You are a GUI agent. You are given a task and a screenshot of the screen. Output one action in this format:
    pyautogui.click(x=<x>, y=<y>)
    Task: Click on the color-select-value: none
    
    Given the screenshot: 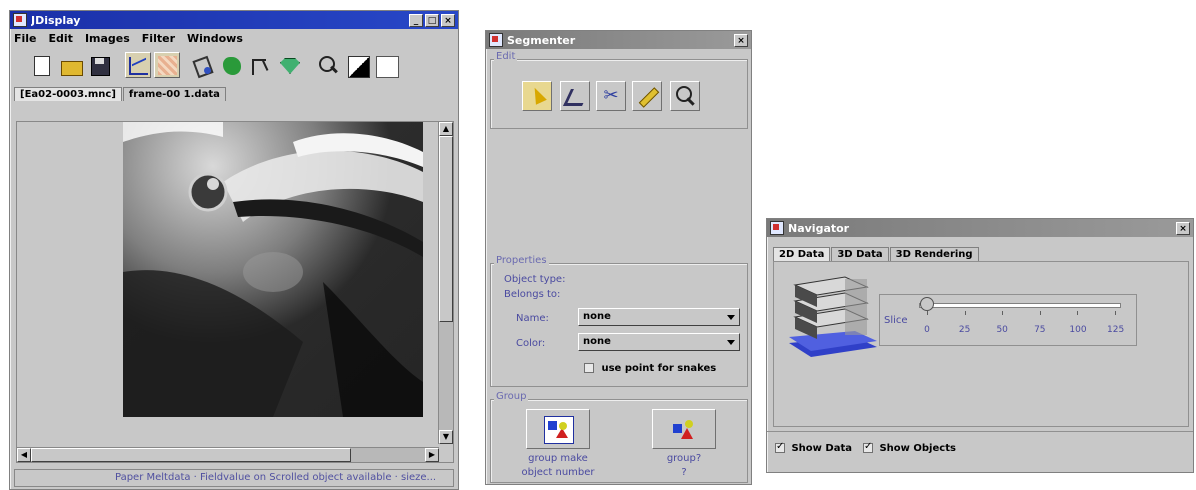 What is the action you would take?
    pyautogui.click(x=597, y=341)
    